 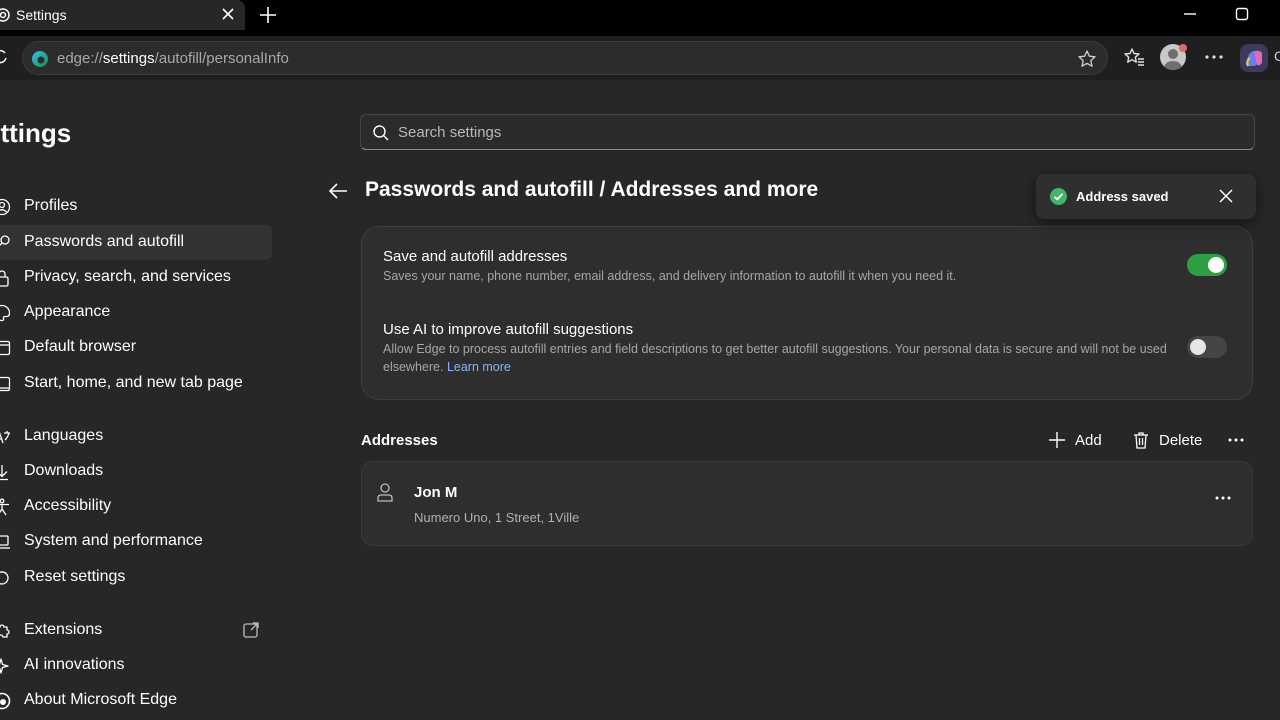 I want to click on favorite-star-icon, so click(x=1087, y=59).